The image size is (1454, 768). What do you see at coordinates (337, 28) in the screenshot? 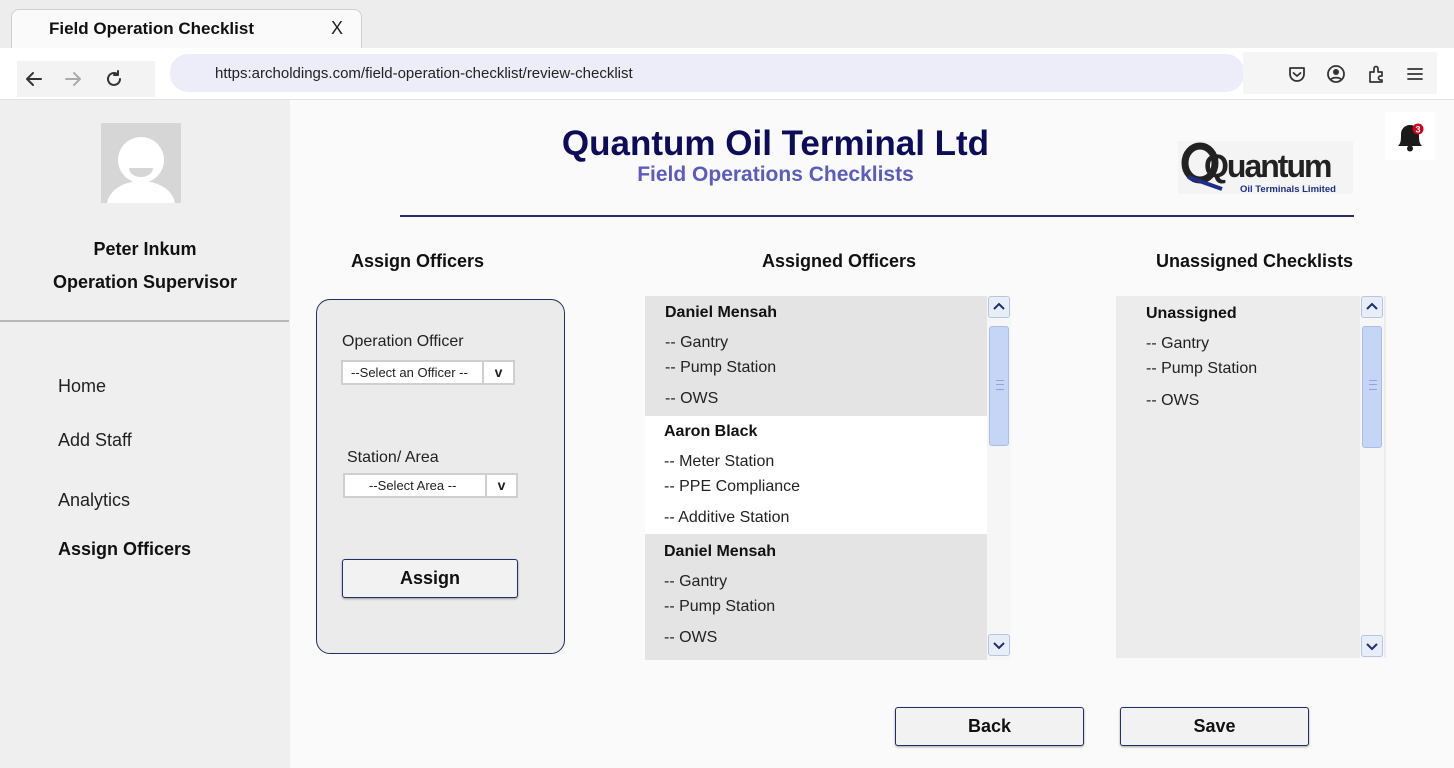
I see `tab-close-icon: X` at bounding box center [337, 28].